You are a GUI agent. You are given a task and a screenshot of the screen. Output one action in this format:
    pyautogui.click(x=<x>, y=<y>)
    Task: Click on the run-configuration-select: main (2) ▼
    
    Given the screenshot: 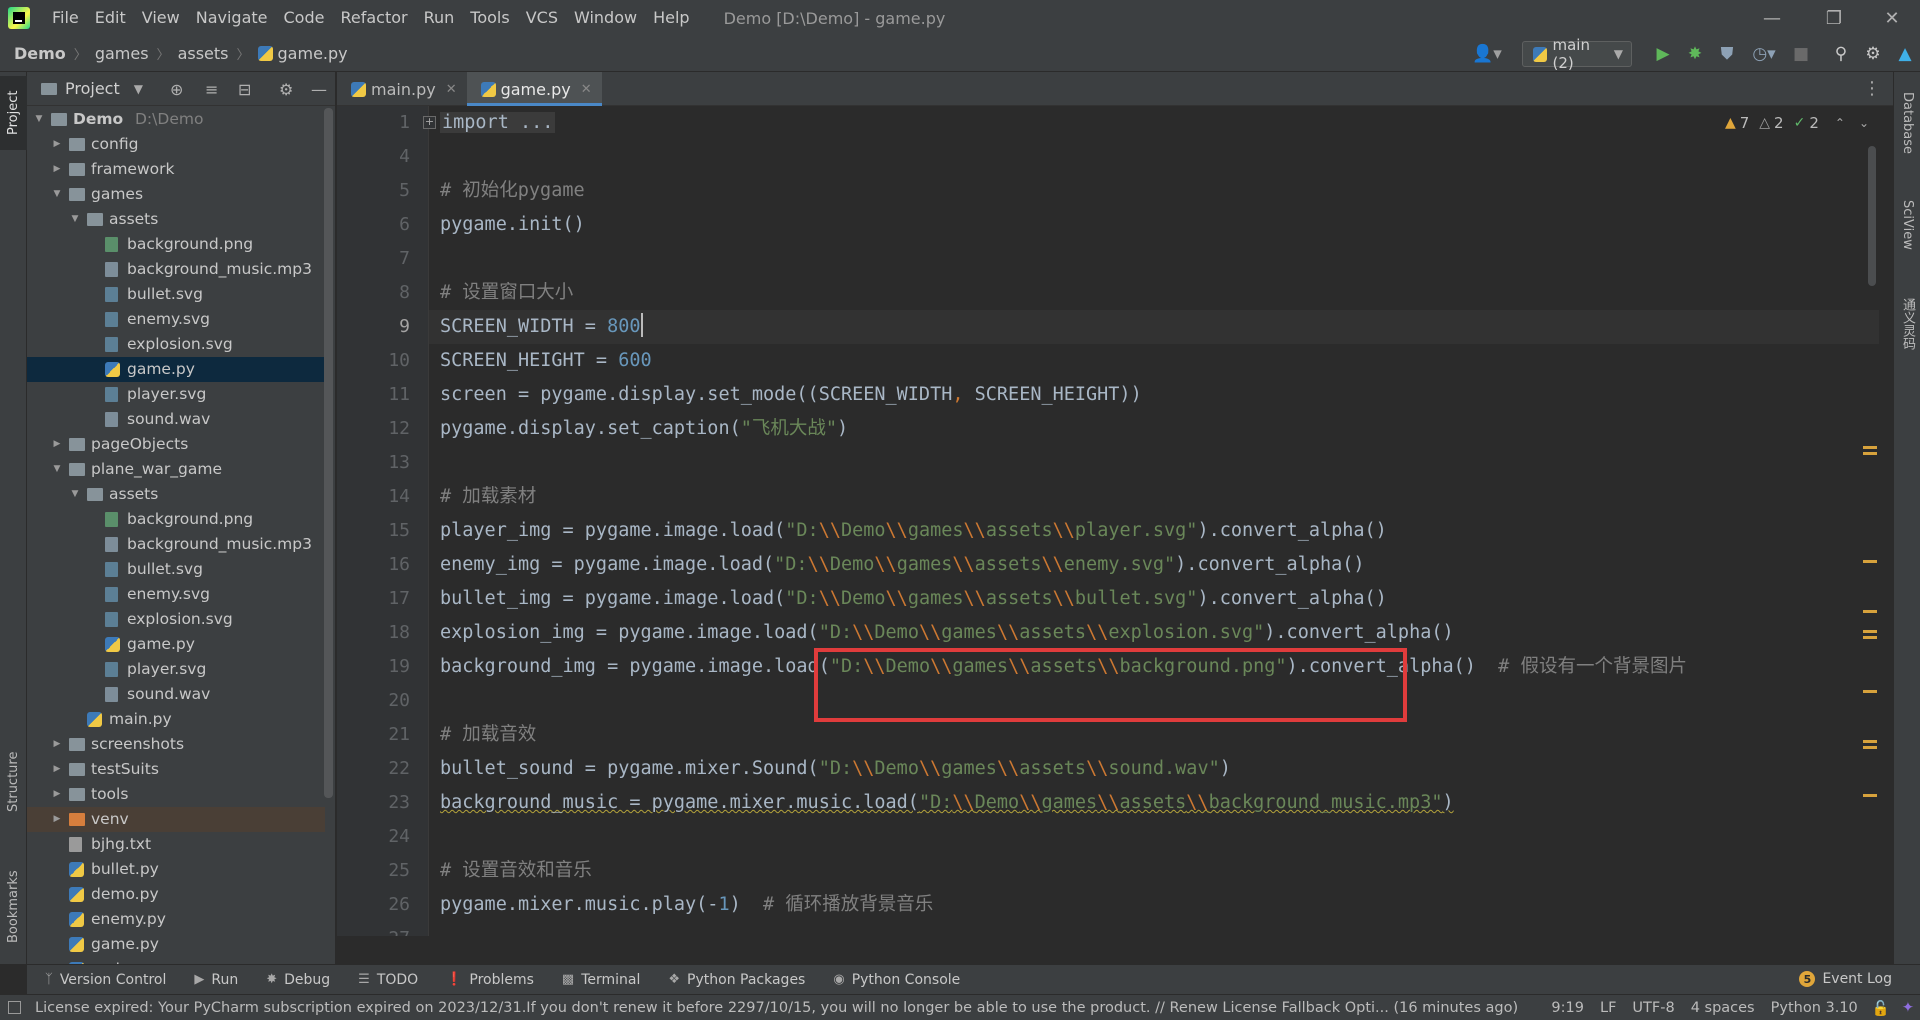 What is the action you would take?
    pyautogui.click(x=1577, y=54)
    